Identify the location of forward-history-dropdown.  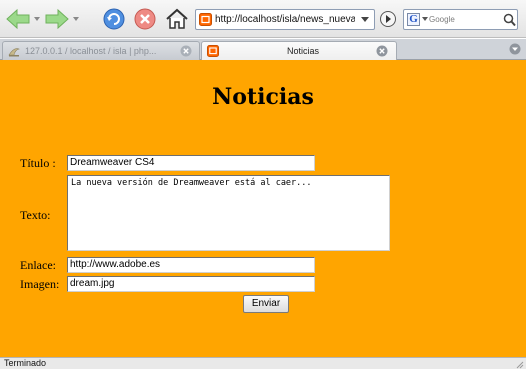
(76, 19).